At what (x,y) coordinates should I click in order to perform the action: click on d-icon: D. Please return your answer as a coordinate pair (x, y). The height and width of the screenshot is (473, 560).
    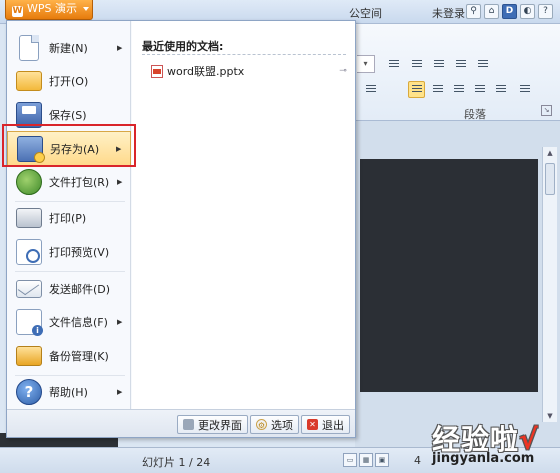
    Looking at the image, I should click on (509, 11).